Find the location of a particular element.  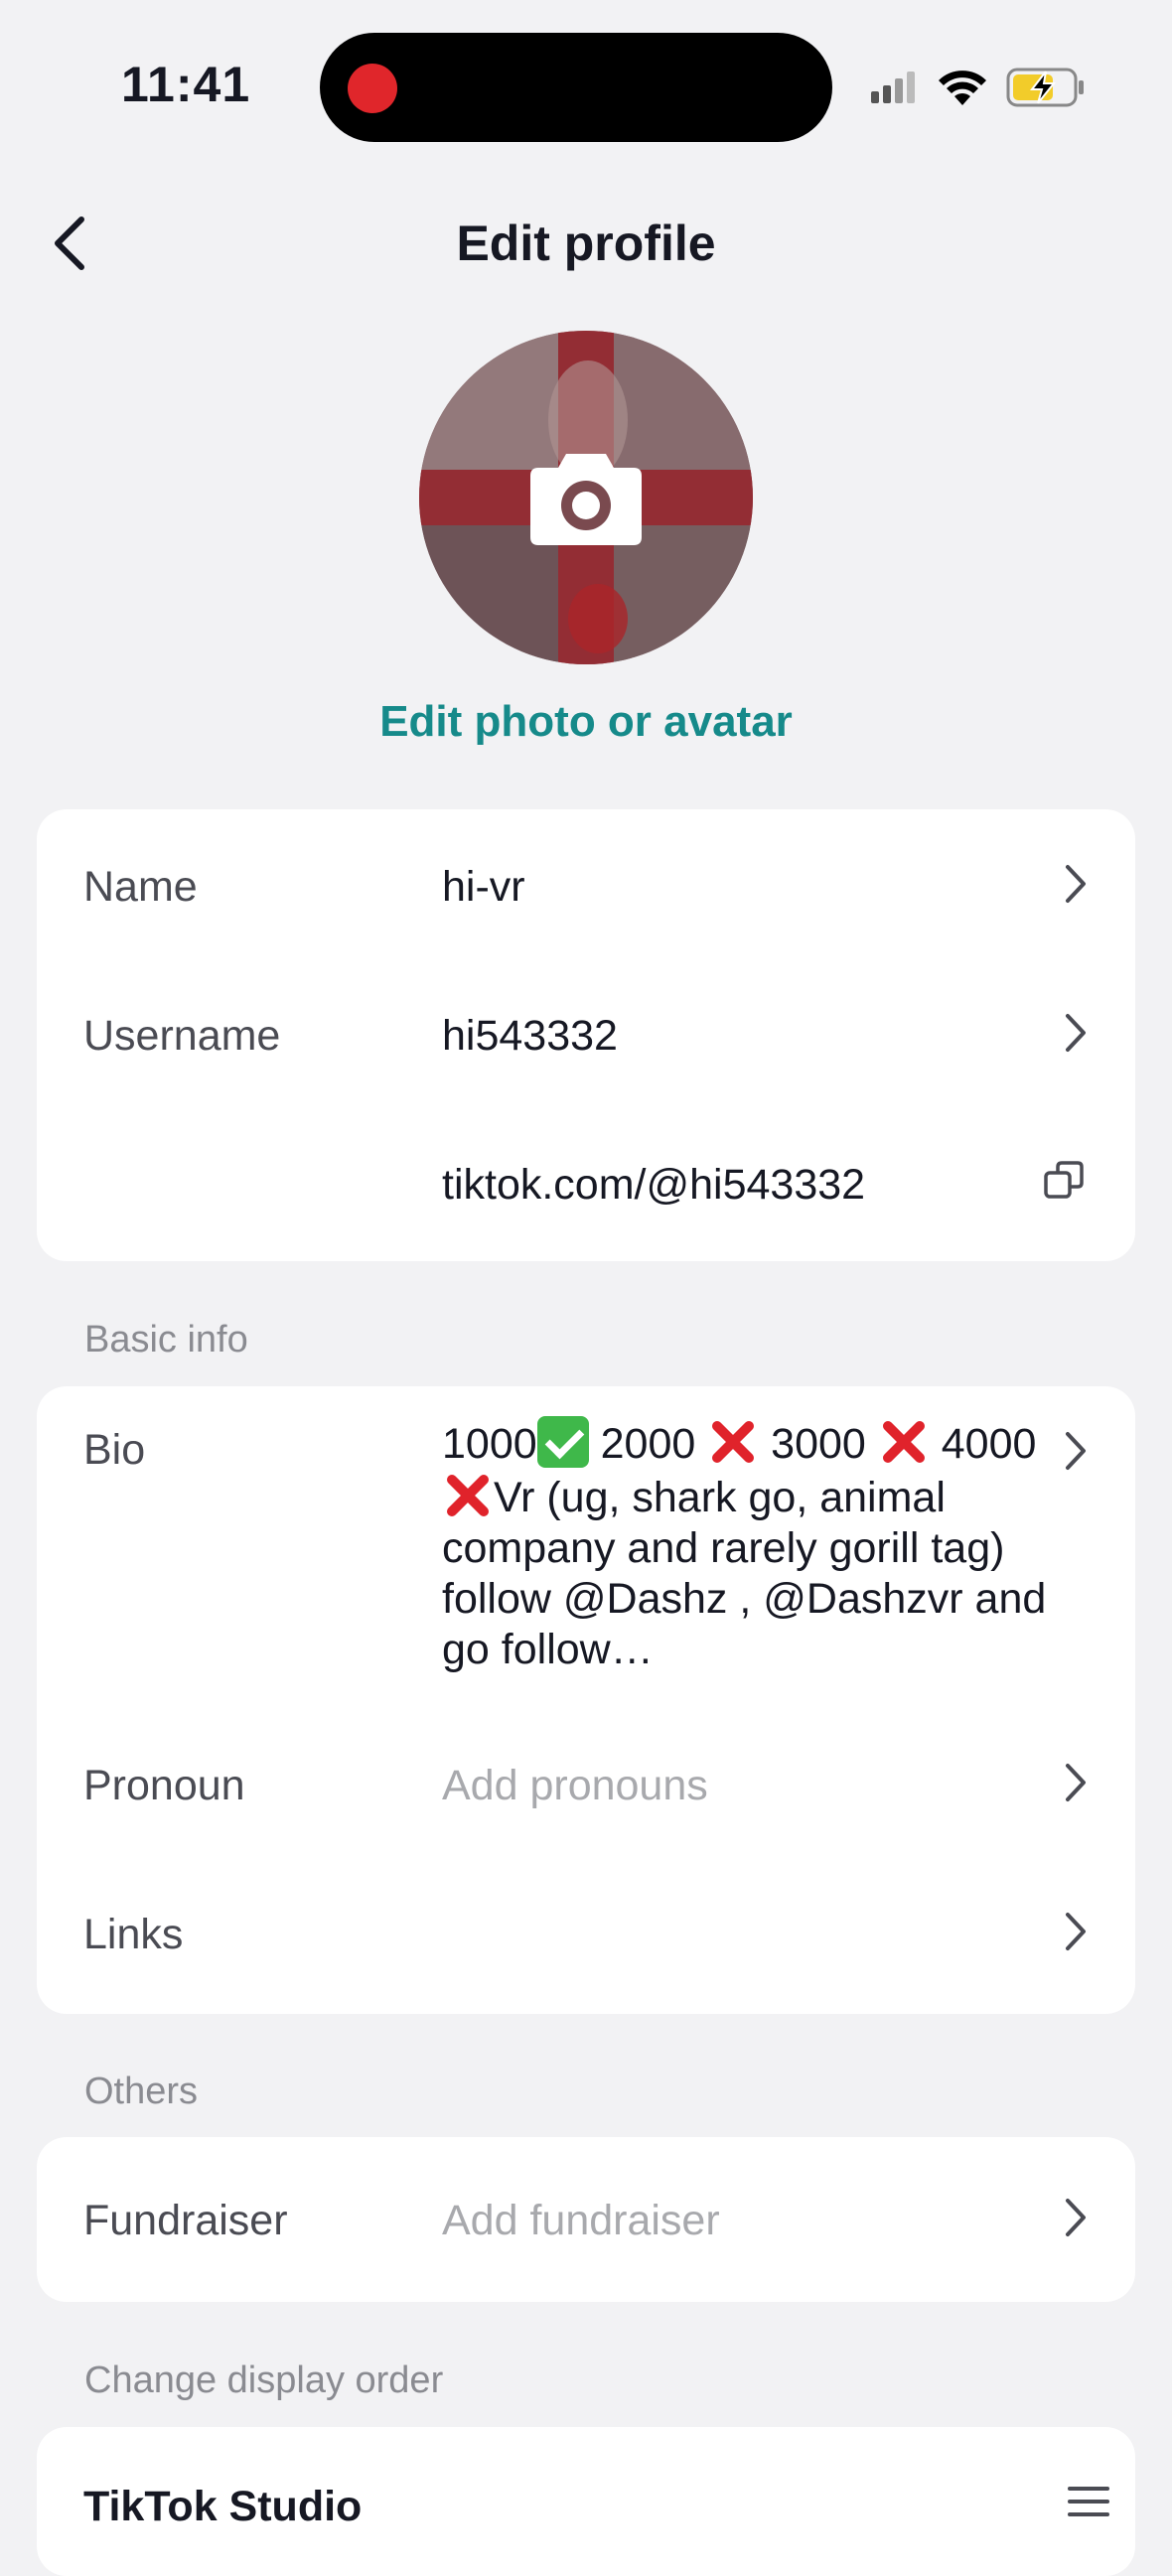

username-label: Username is located at coordinates (182, 1036).